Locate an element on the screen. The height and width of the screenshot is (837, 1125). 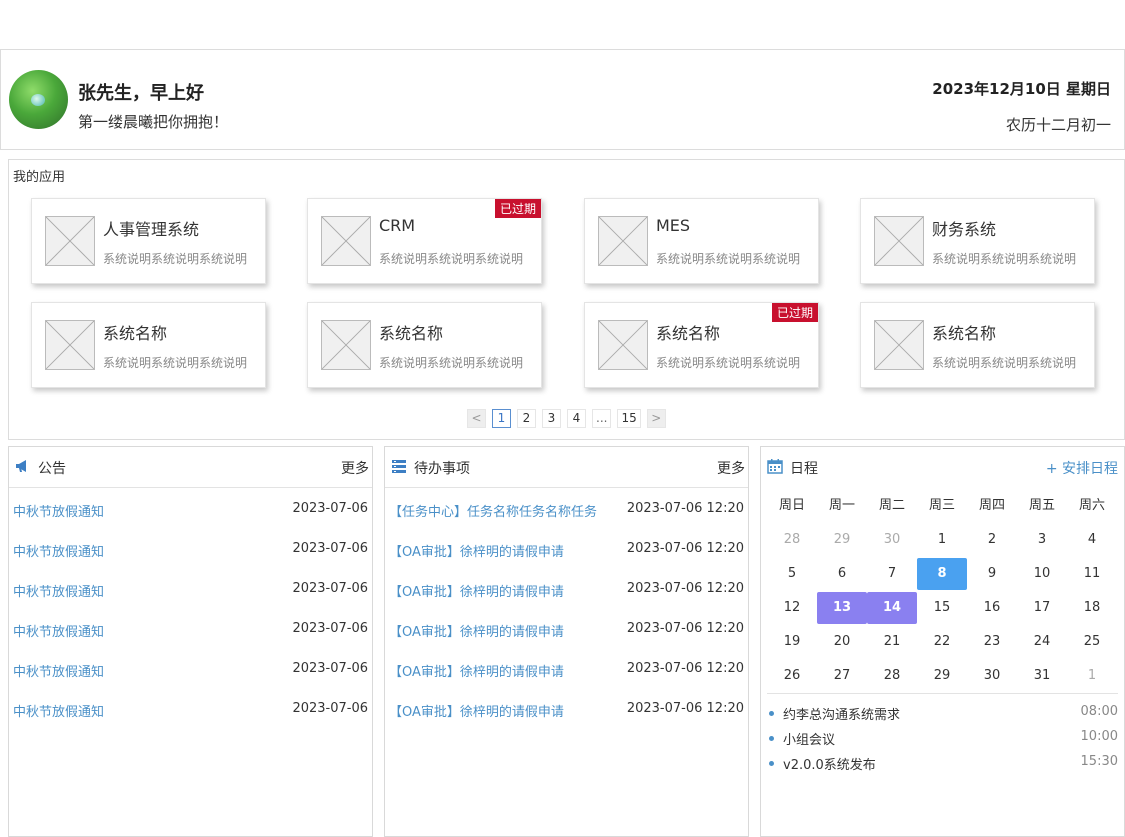
app-name: MES is located at coordinates (673, 225).